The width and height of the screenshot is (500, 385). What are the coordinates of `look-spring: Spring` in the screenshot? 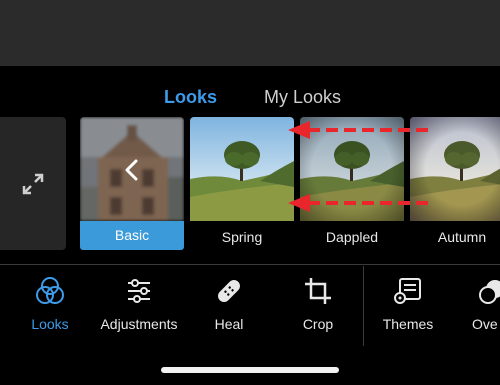 It's located at (242, 183).